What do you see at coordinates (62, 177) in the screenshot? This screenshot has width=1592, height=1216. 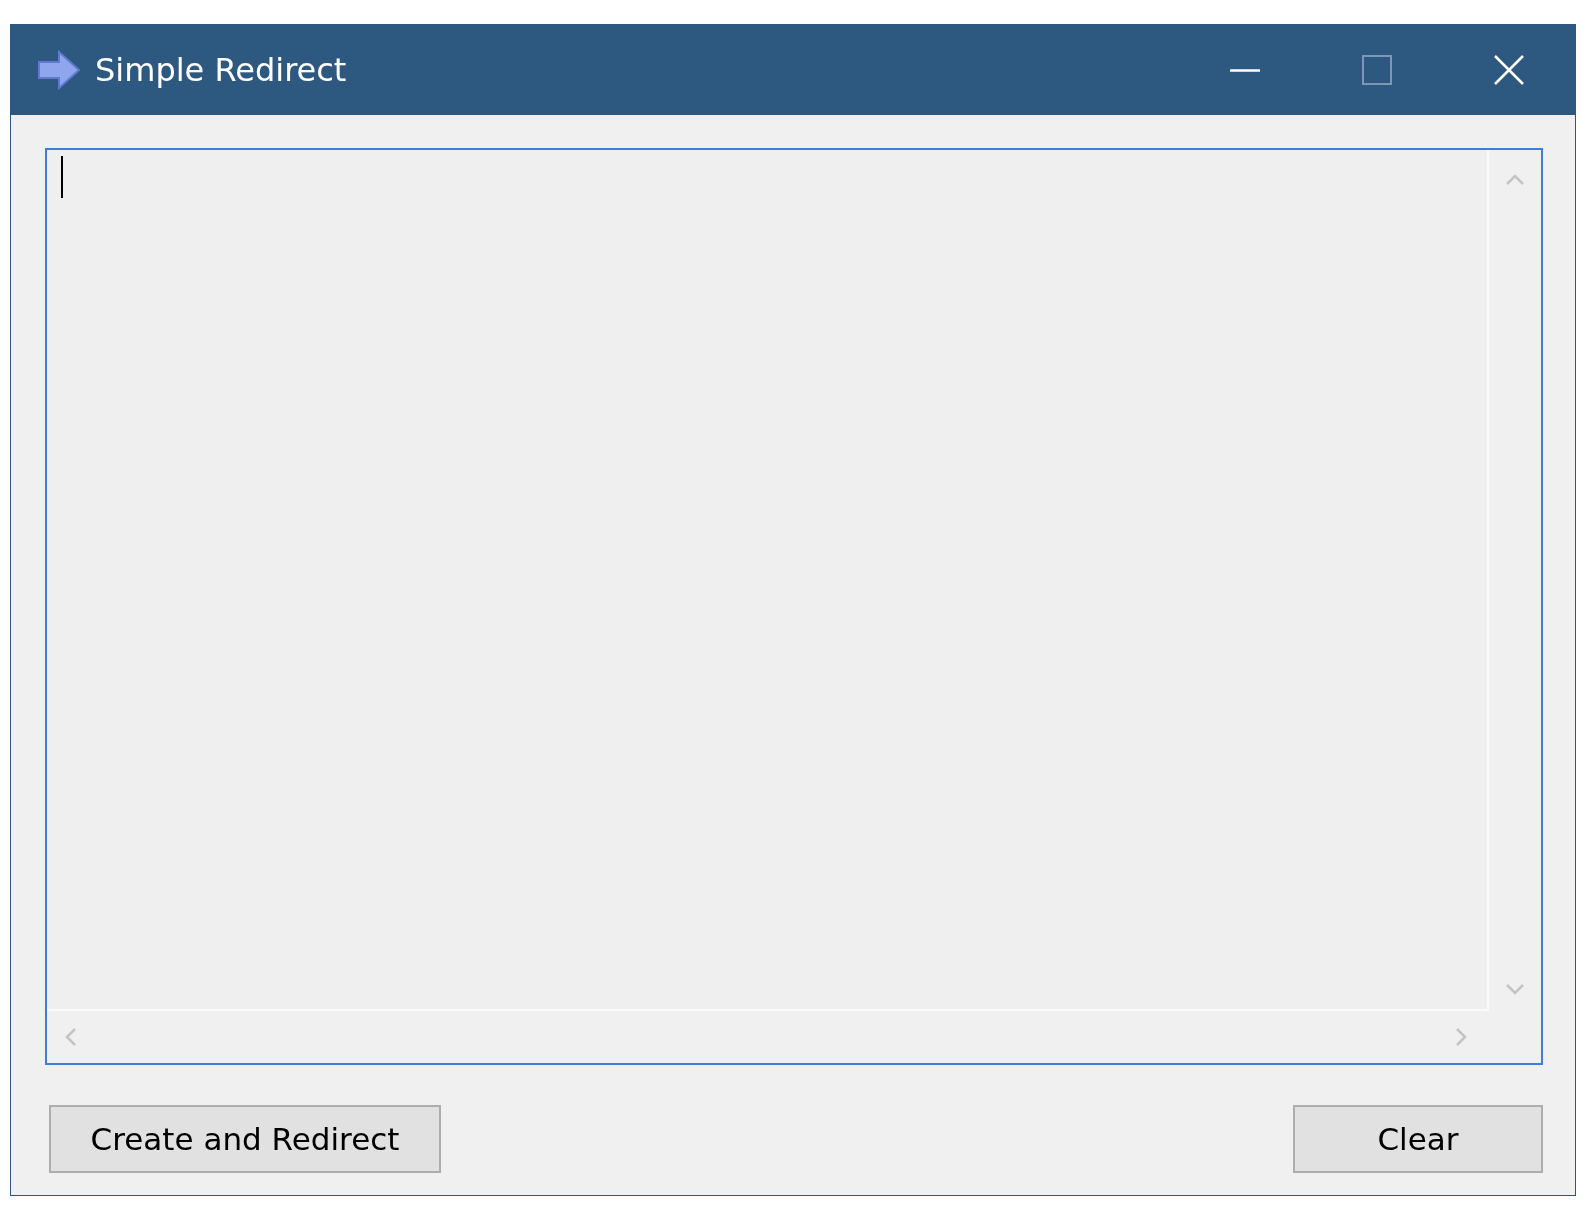 I see `text-cursor` at bounding box center [62, 177].